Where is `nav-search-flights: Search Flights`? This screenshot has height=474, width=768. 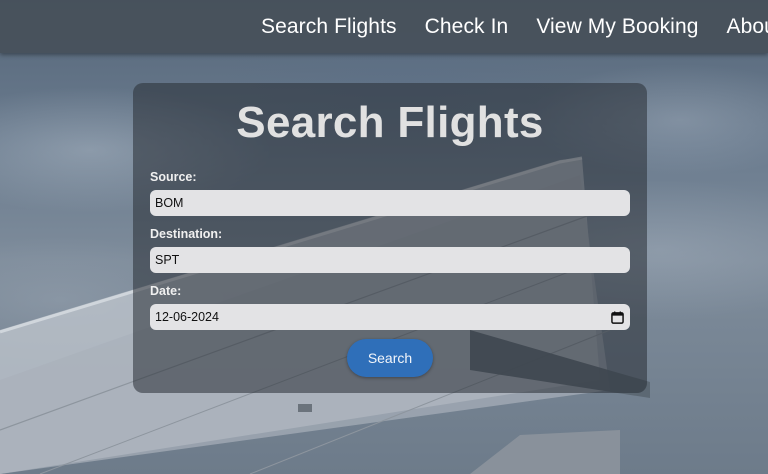
nav-search-flights: Search Flights is located at coordinates (329, 27).